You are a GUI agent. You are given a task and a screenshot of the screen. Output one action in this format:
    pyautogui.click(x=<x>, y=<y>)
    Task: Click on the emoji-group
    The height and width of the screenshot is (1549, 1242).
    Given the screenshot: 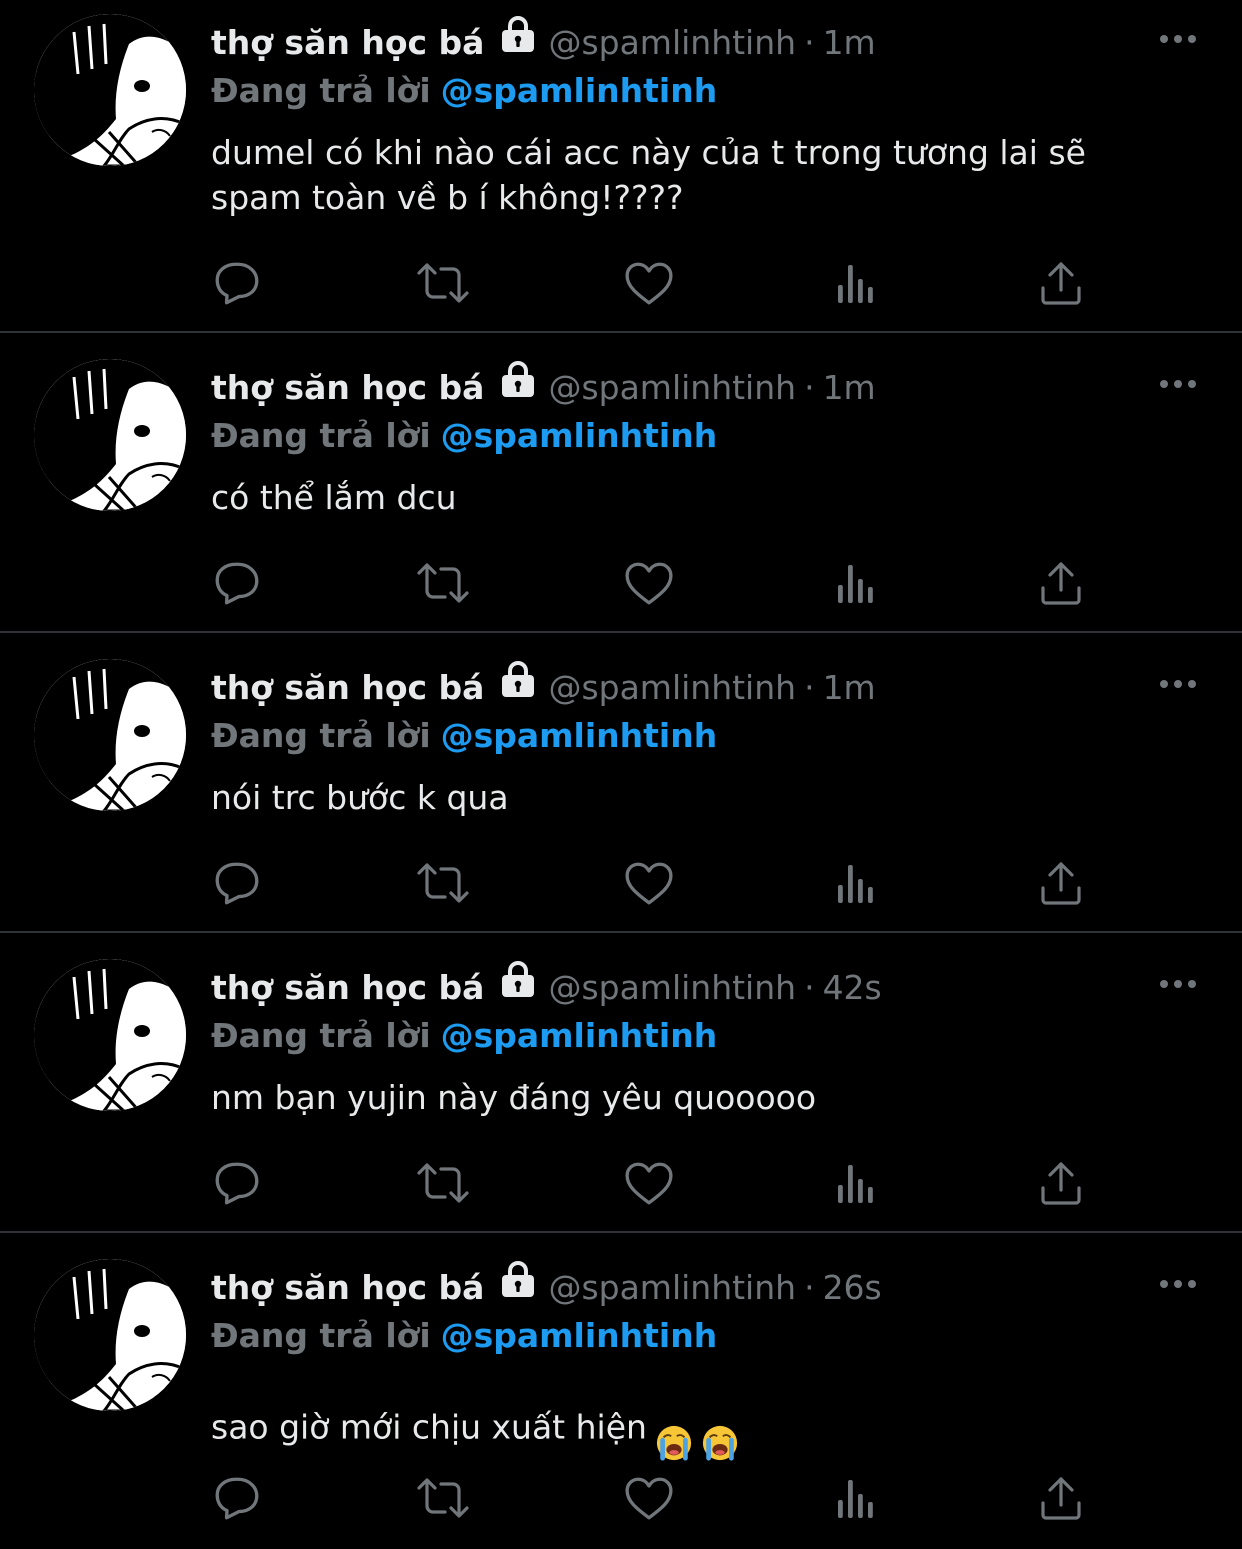 What is the action you would take?
    pyautogui.click(x=693, y=1434)
    